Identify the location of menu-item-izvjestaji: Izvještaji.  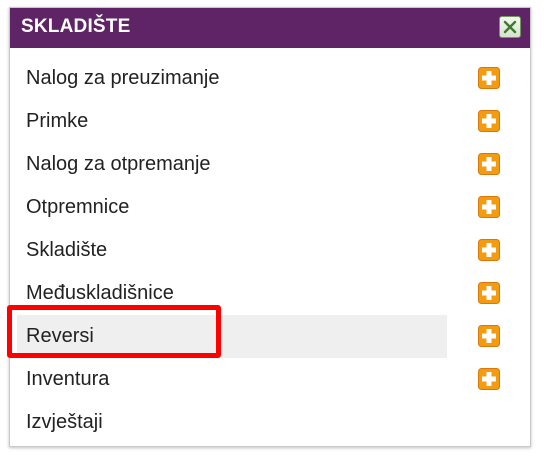
(270, 422).